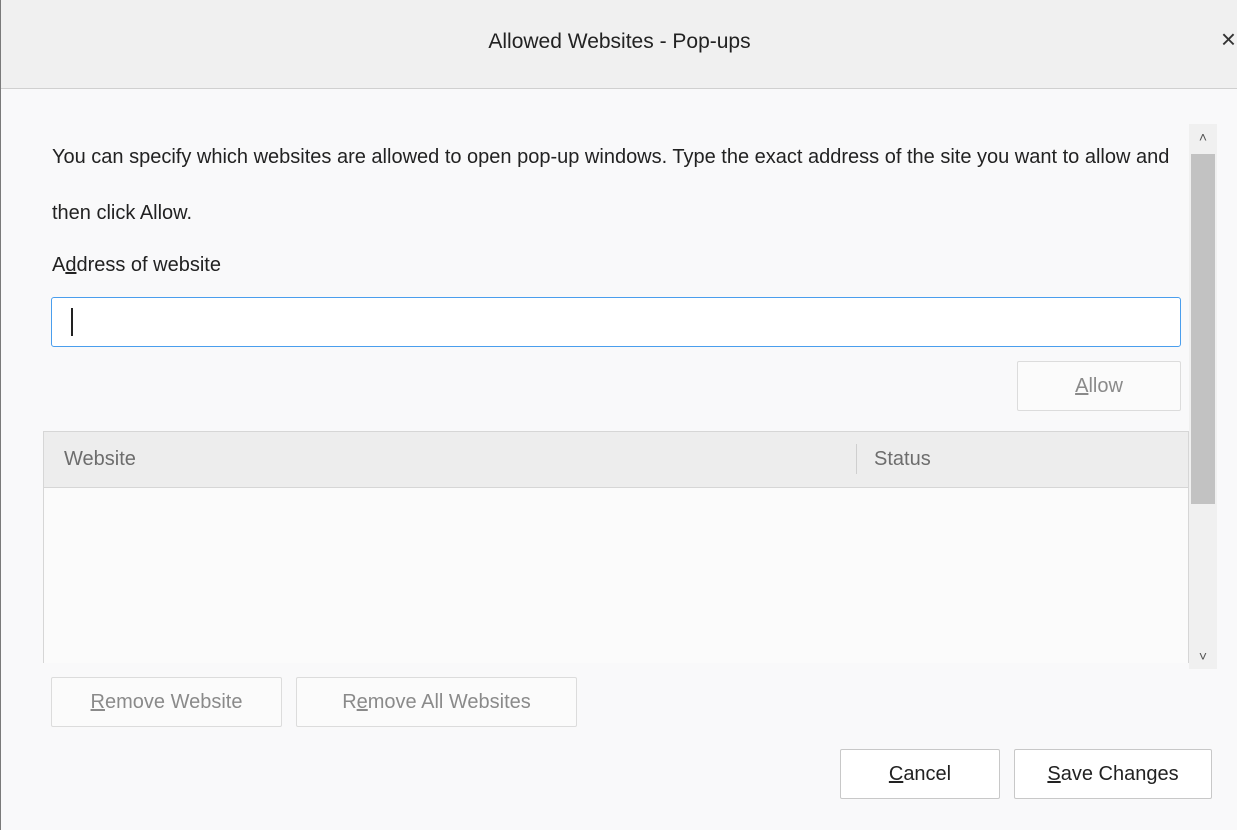 This screenshot has width=1237, height=830. What do you see at coordinates (97, 702) in the screenshot?
I see `remove-accesskey: R` at bounding box center [97, 702].